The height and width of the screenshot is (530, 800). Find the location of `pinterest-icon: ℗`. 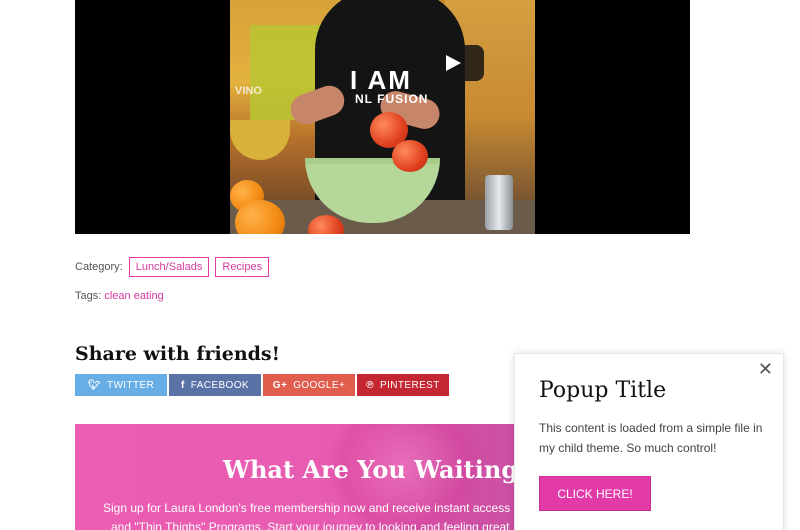

pinterest-icon: ℗ is located at coordinates (370, 385).